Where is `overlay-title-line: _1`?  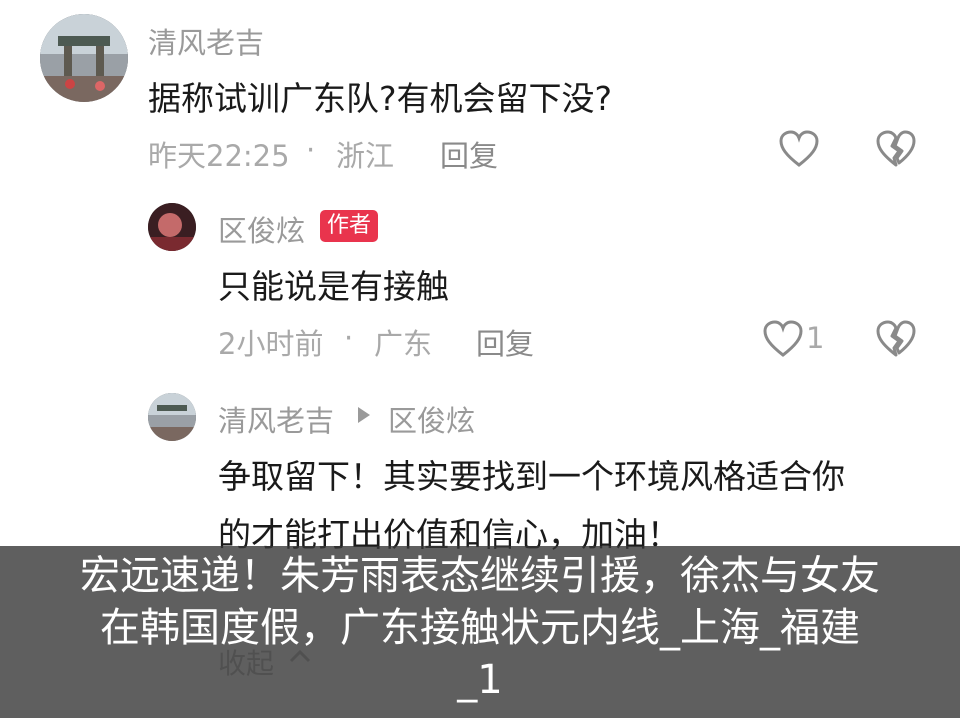
overlay-title-line: _1 is located at coordinates (480, 680).